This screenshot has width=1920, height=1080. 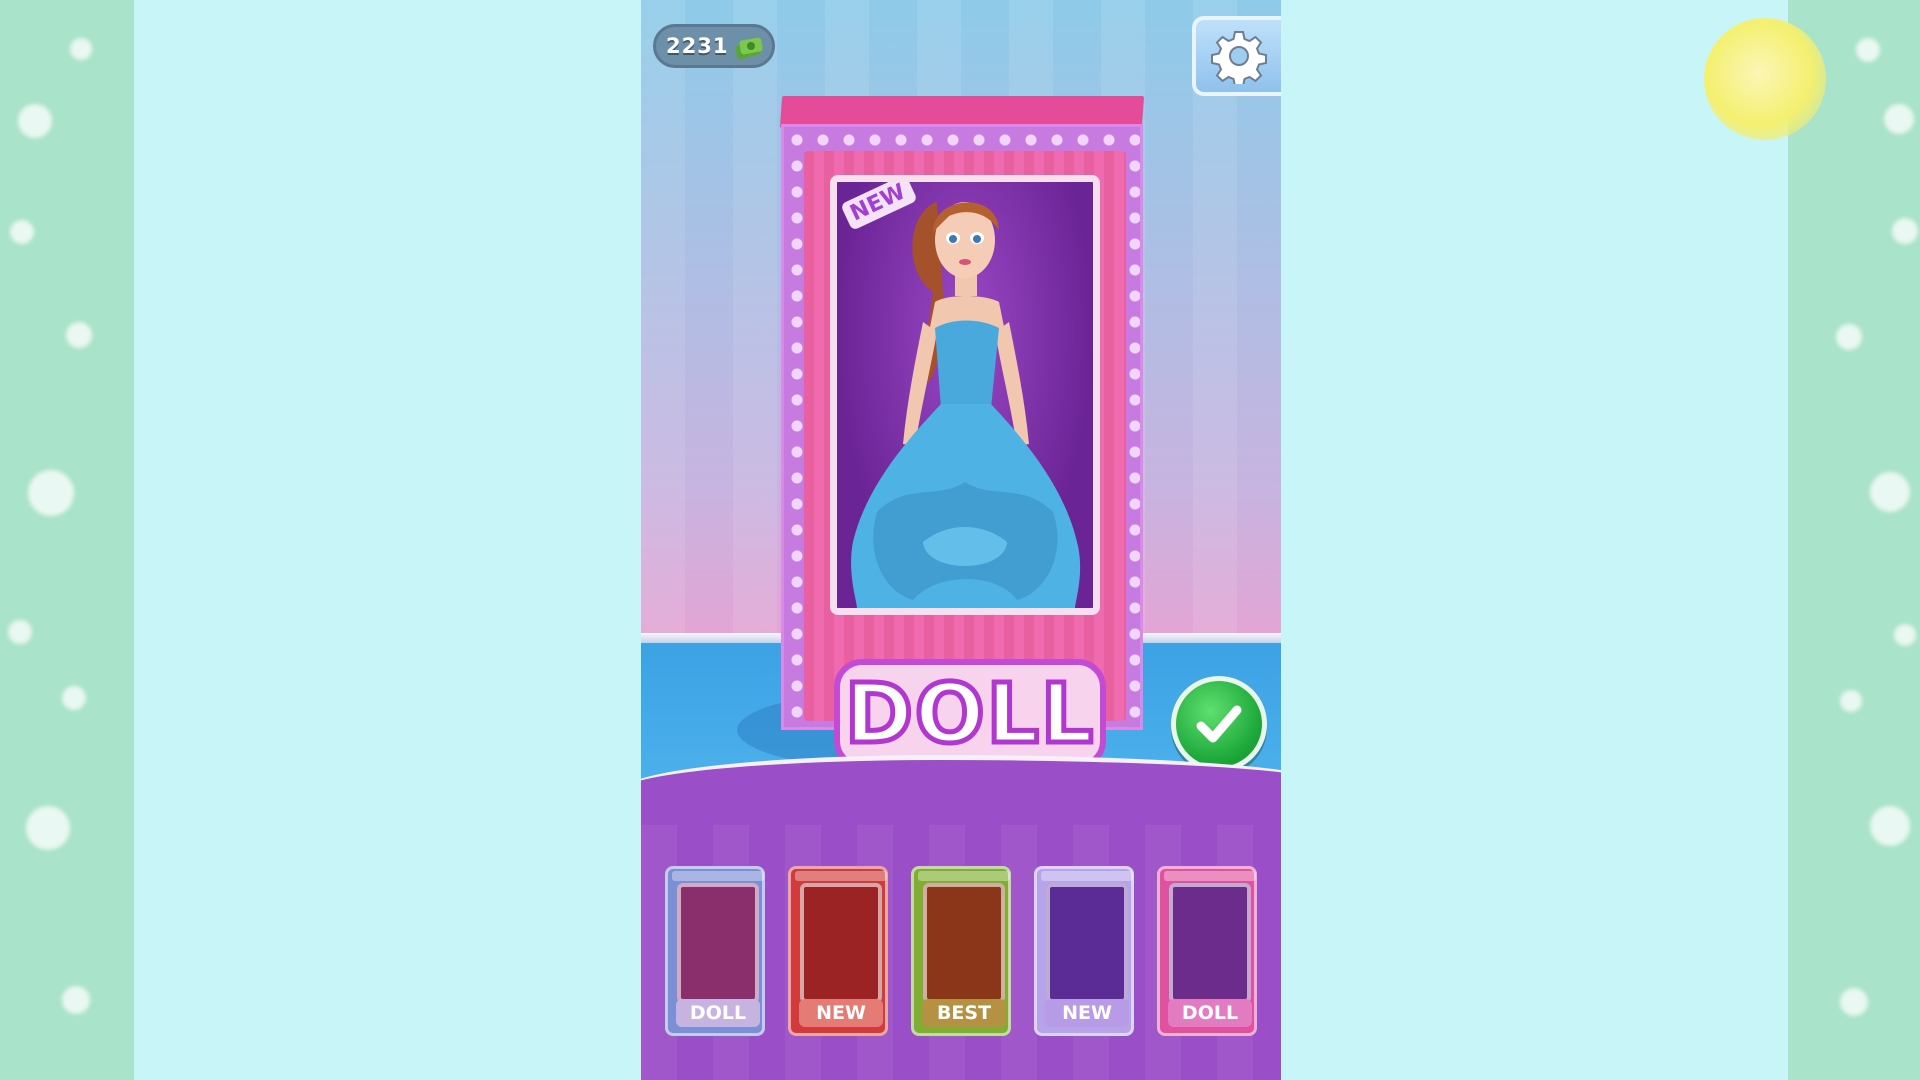 I want to click on money-stack-icon, so click(x=749, y=48).